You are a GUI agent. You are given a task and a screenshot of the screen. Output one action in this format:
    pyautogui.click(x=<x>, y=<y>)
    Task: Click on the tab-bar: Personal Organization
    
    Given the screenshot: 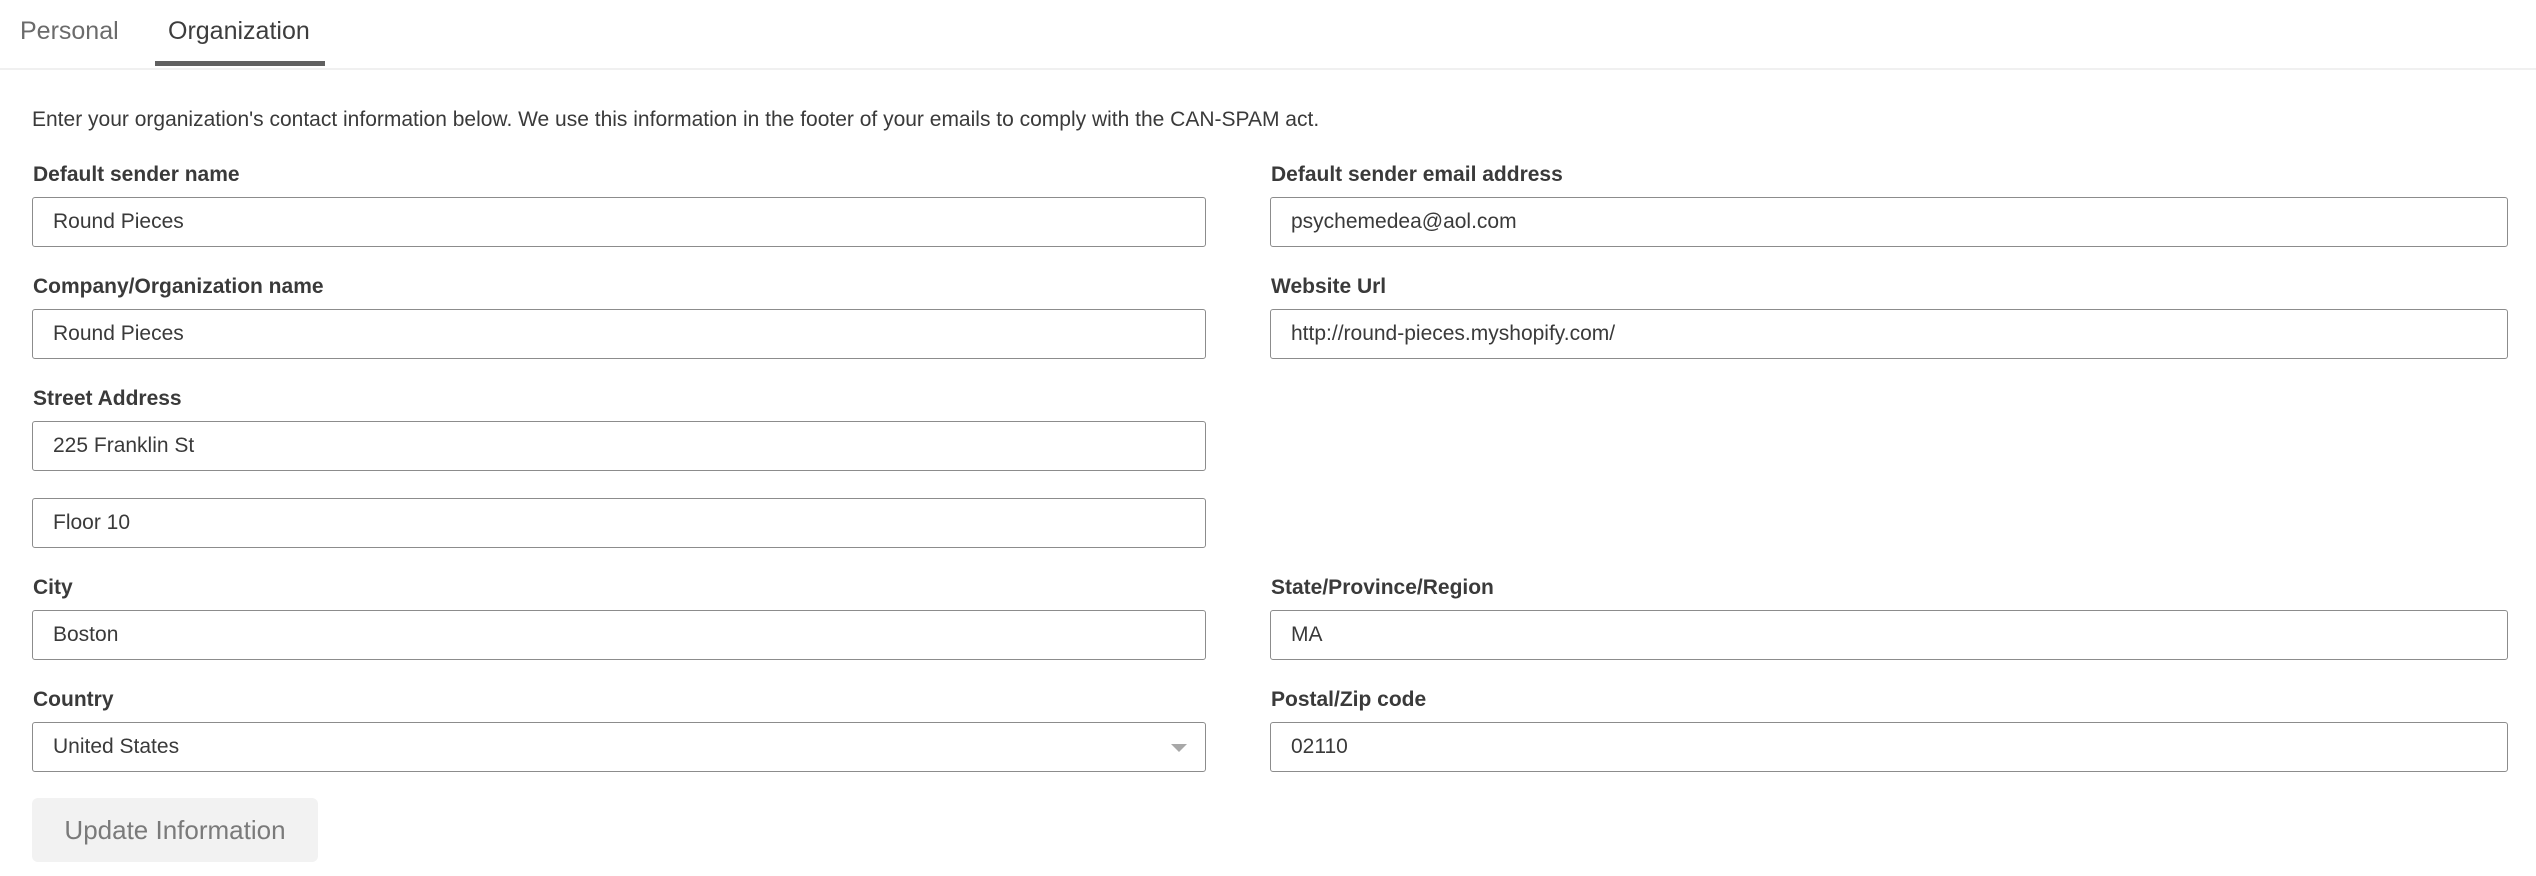 What is the action you would take?
    pyautogui.click(x=1268, y=35)
    